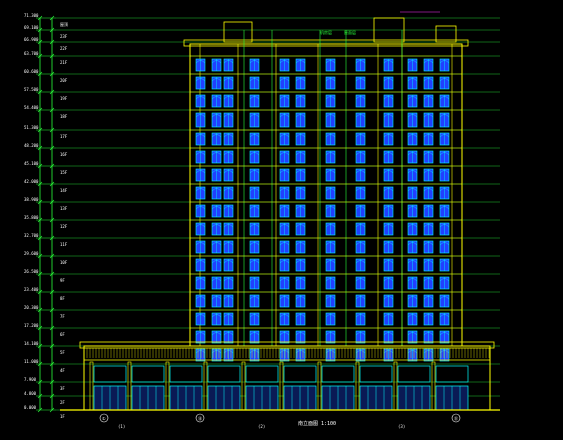 Image resolution: width=563 pixels, height=440 pixels. Describe the element at coordinates (31, 271) in the screenshot. I see `elevation-label: 26.500` at that location.